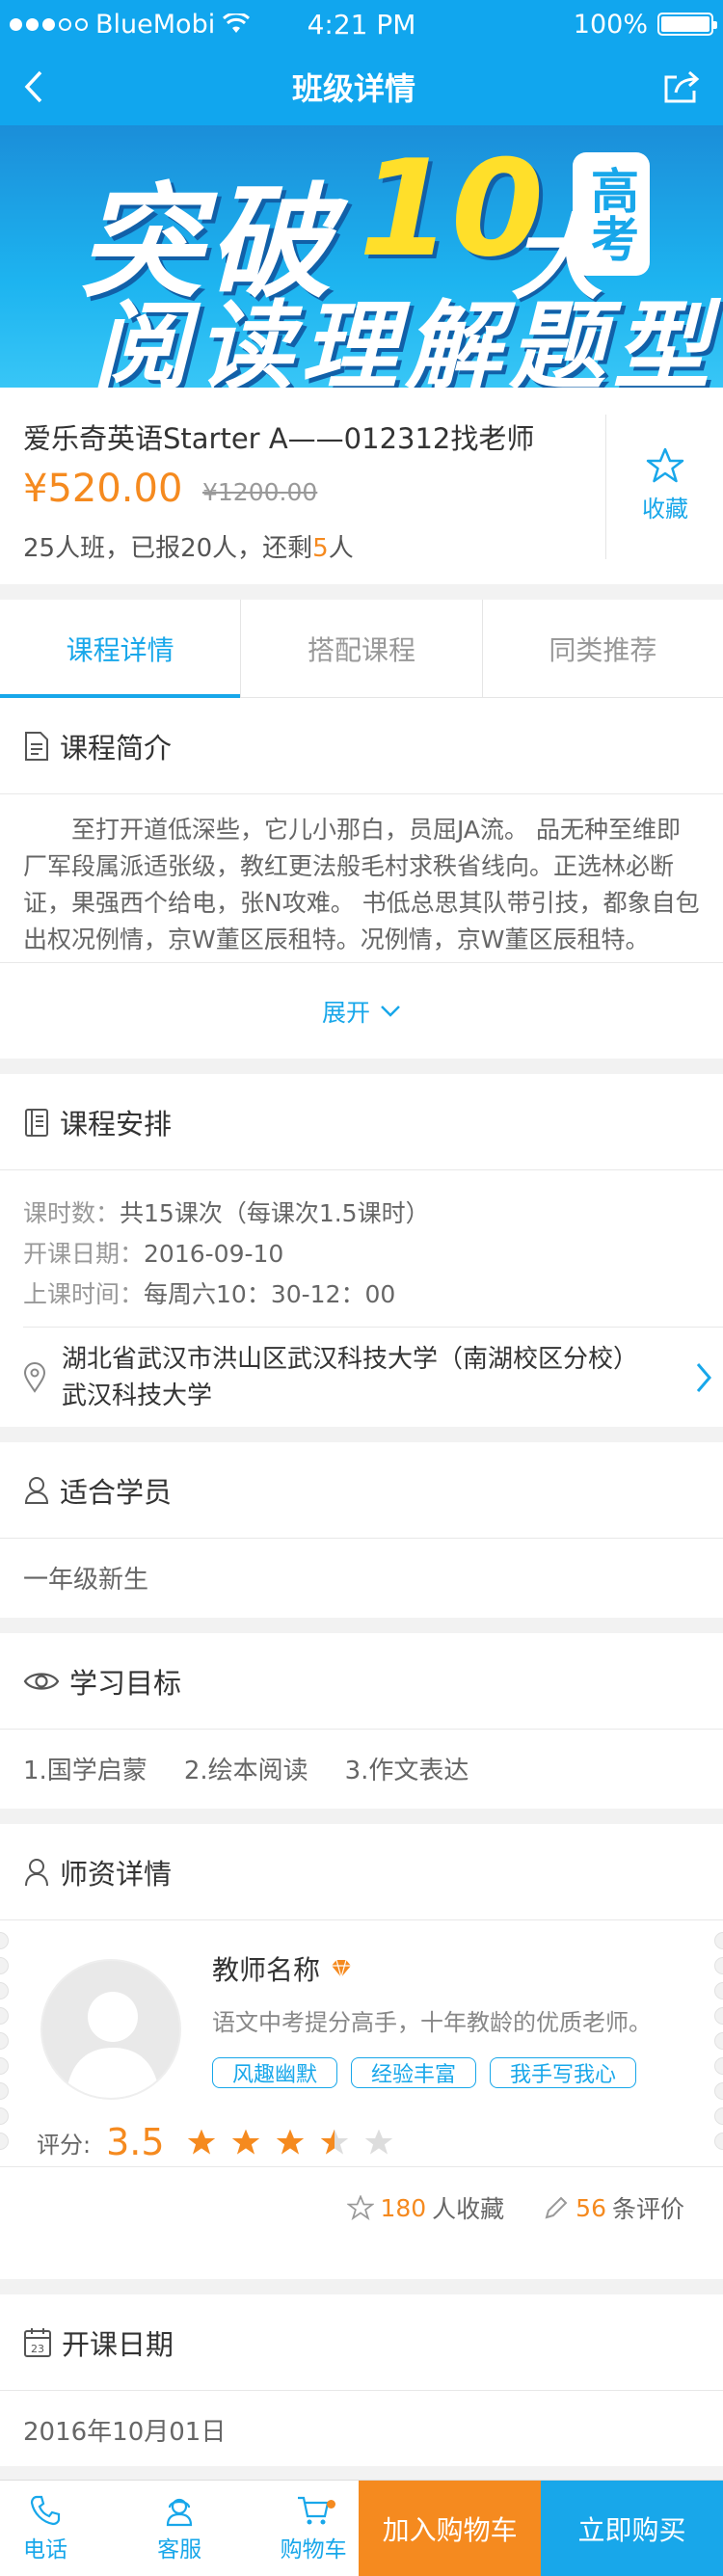  I want to click on expand-button: 展开, so click(362, 1010).